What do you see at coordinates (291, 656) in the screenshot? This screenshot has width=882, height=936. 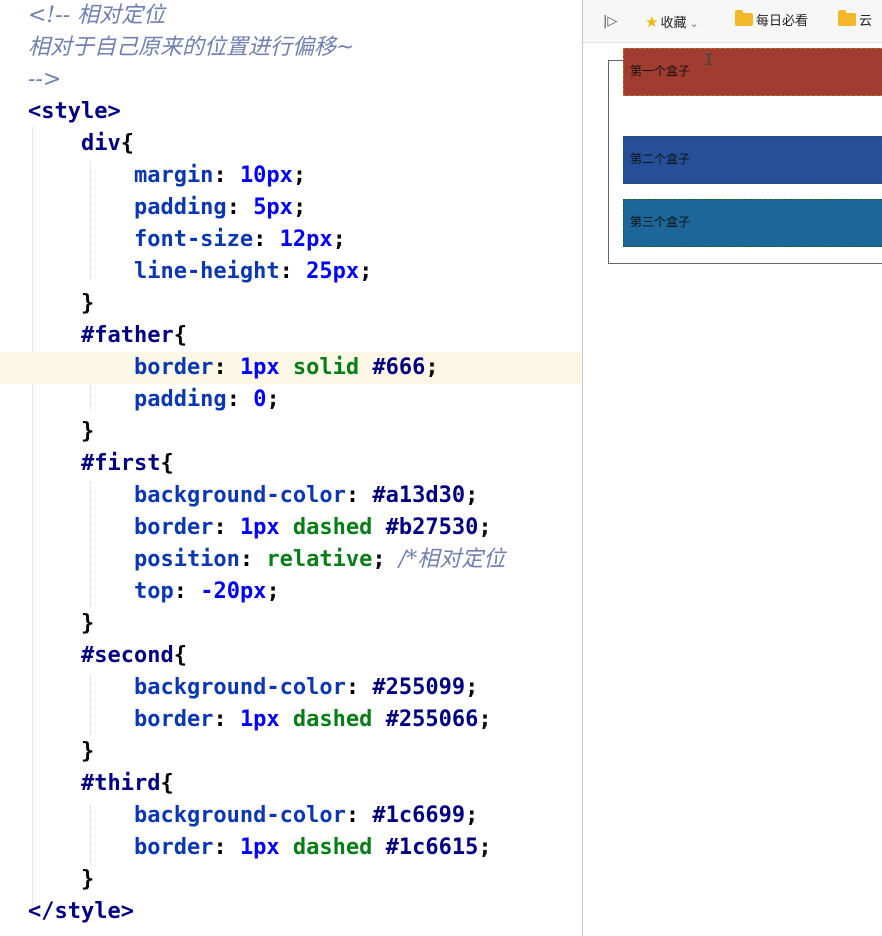 I see `code-line: #second{` at bounding box center [291, 656].